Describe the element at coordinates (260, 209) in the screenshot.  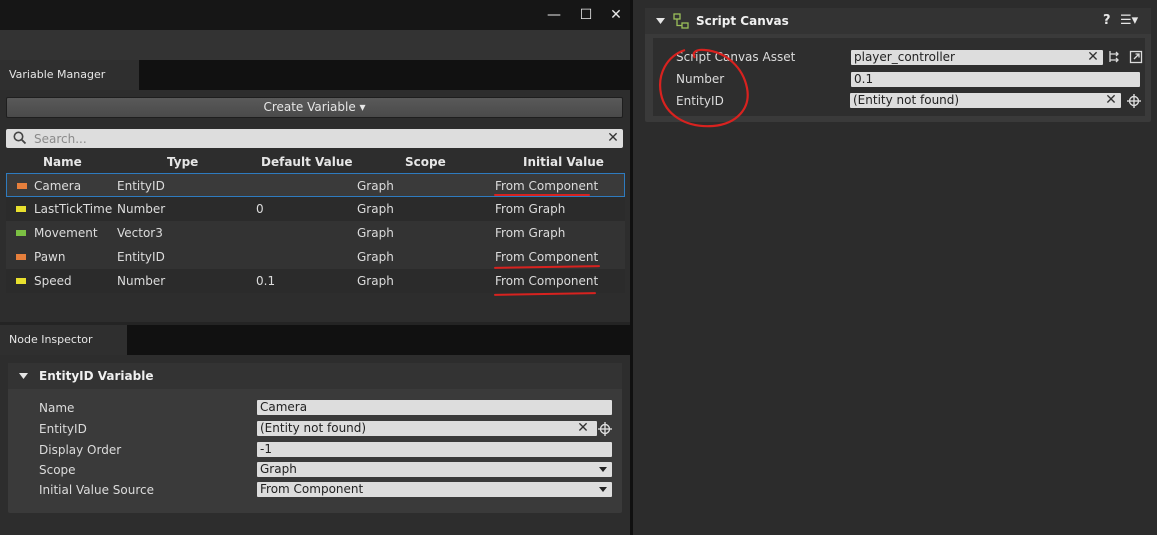
I see `cell-default: 0` at that location.